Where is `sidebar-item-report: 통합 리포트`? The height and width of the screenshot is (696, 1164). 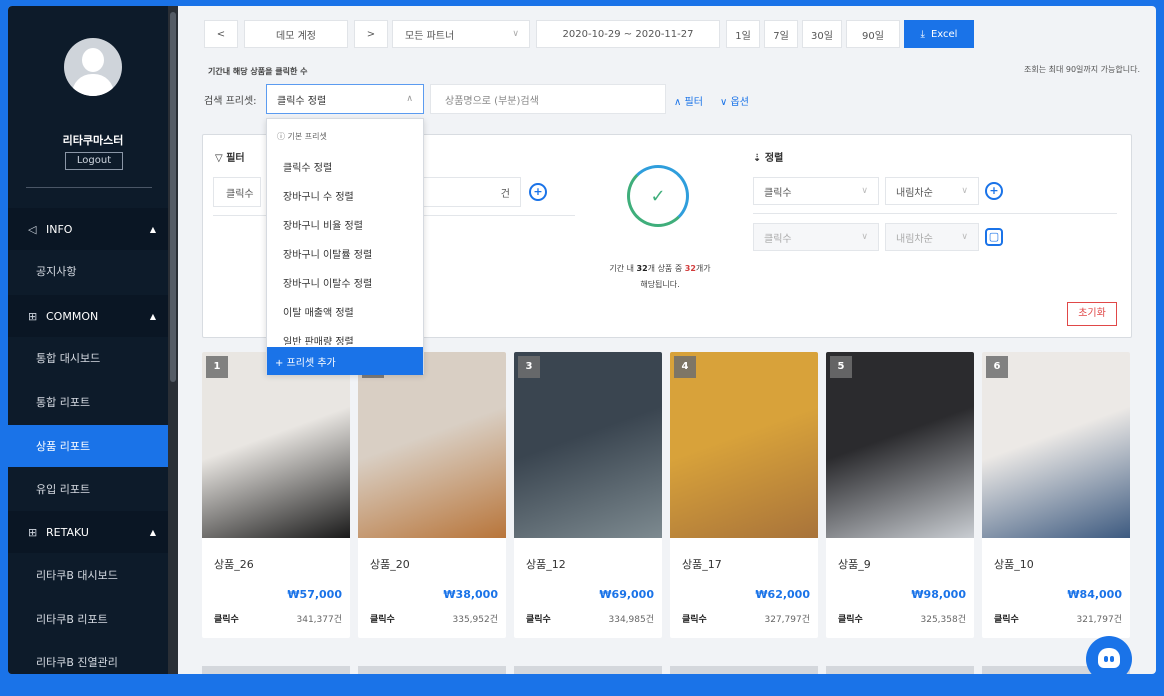
sidebar-item-report: 통합 리포트 is located at coordinates (88, 402).